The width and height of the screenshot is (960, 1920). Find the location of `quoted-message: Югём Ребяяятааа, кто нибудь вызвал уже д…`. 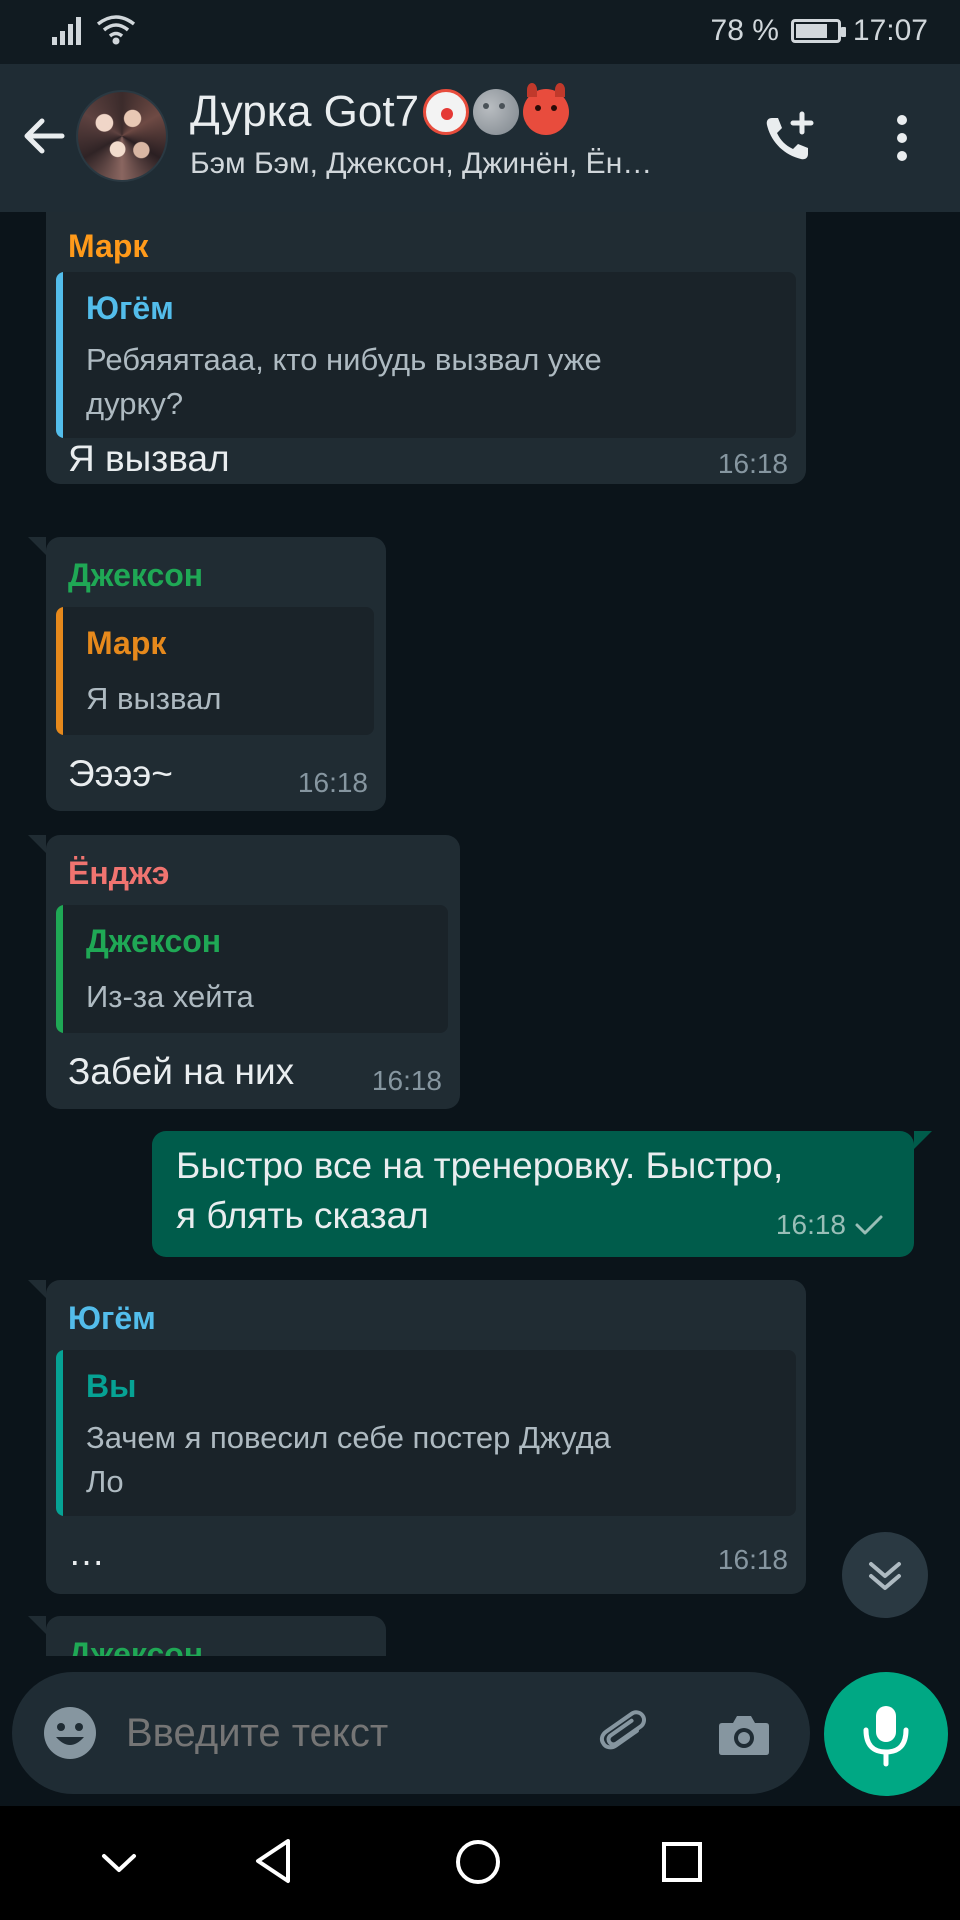

quoted-message: Югём Ребяяятааа, кто нибудь вызвал уже д… is located at coordinates (426, 355).